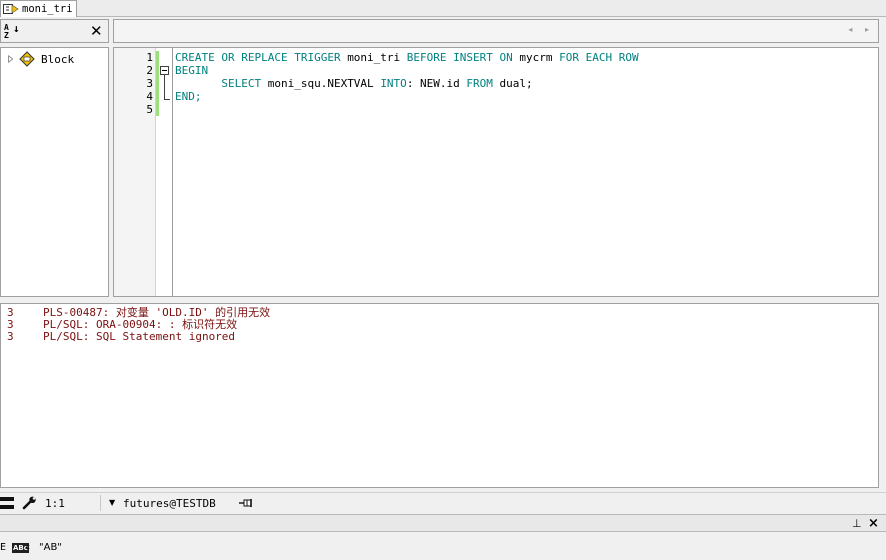  What do you see at coordinates (149, 96) in the screenshot?
I see `line-number: 4` at bounding box center [149, 96].